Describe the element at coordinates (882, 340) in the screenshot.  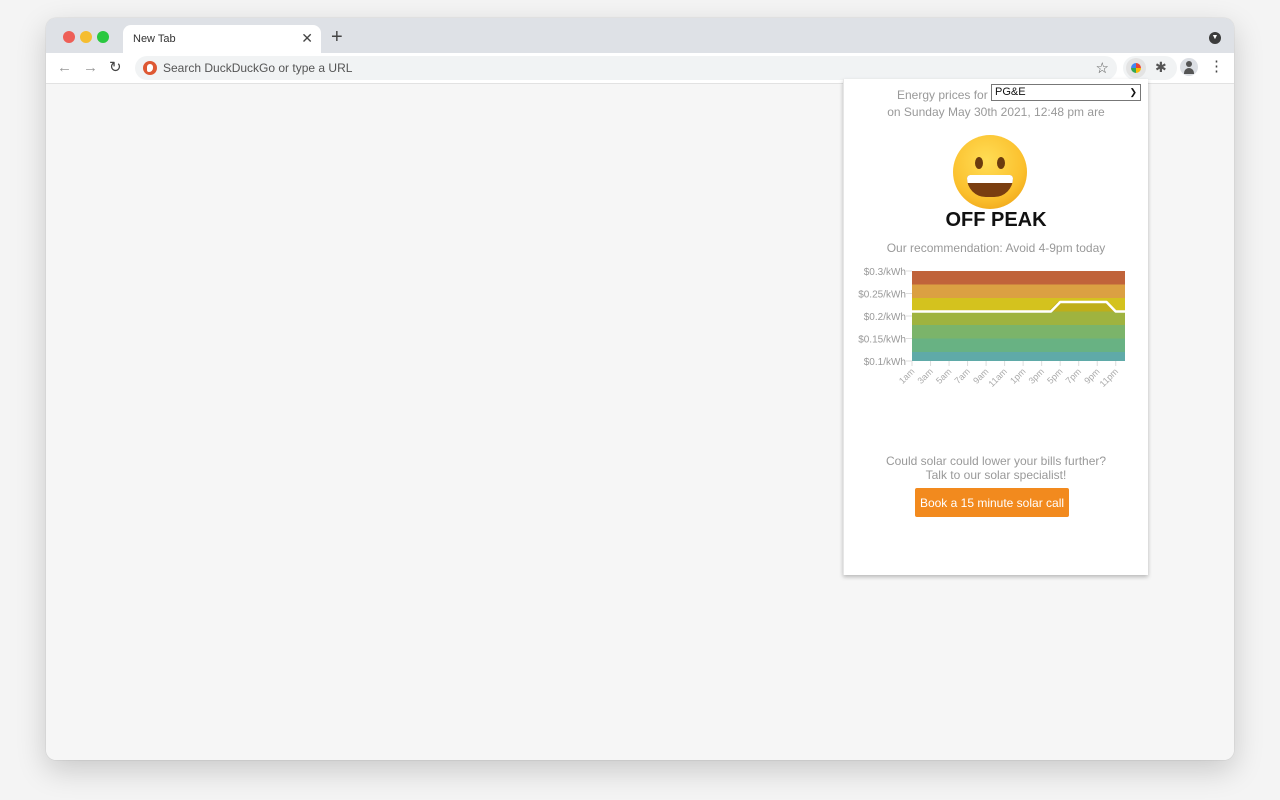
I see `y-tick-label: $0.15/kWh` at that location.